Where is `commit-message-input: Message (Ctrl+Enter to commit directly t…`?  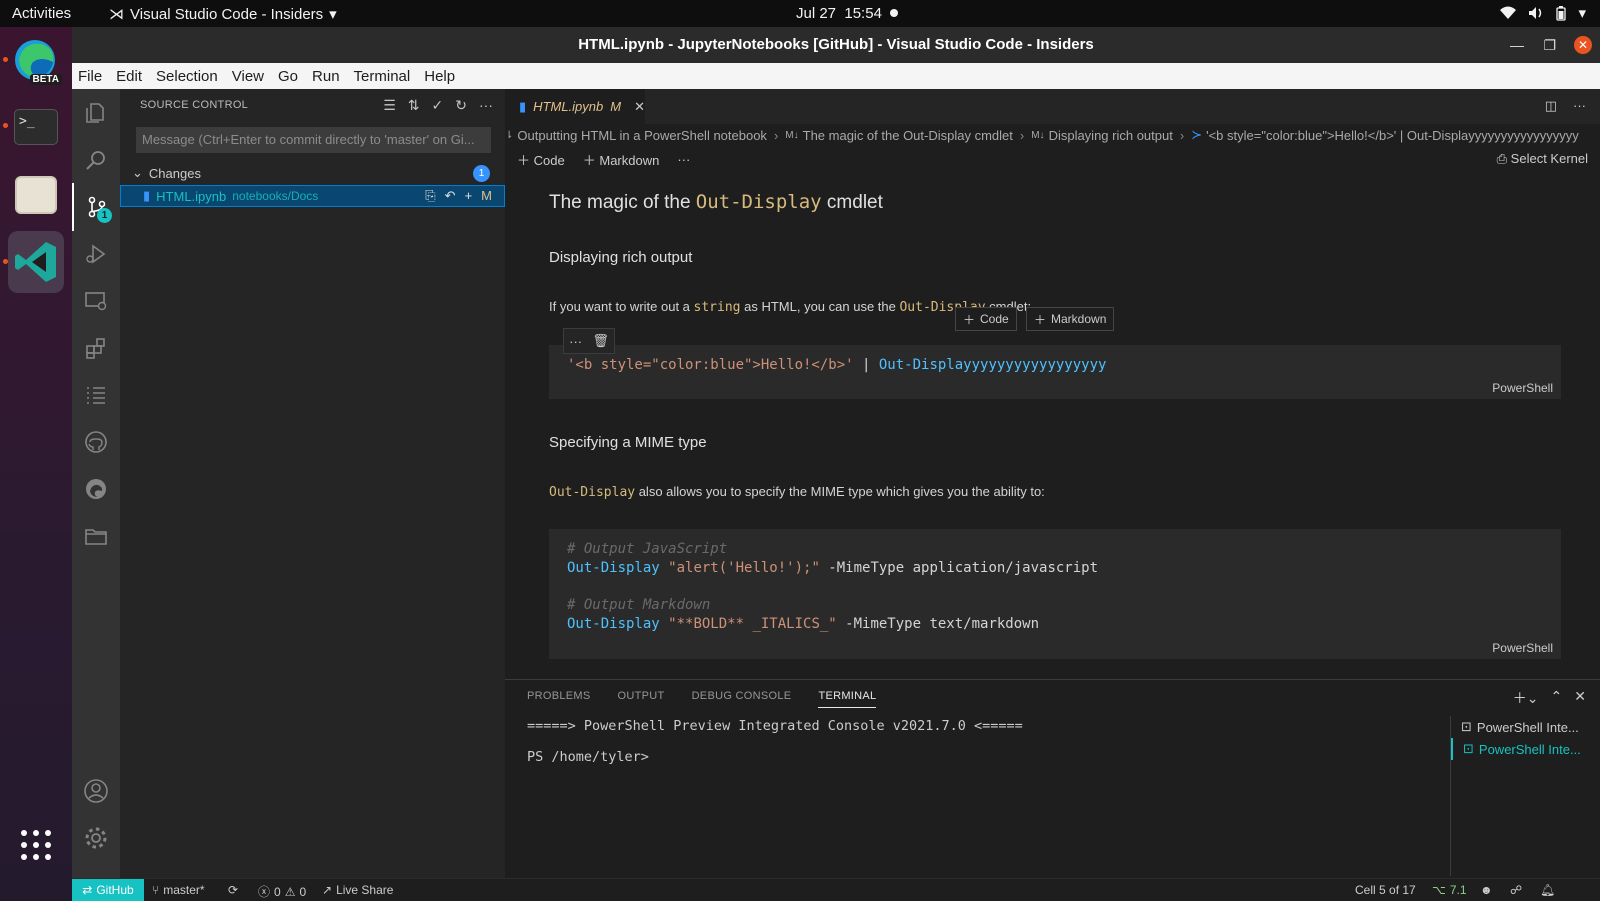
commit-message-input: Message (Ctrl+Enter to commit directly t… is located at coordinates (313, 140).